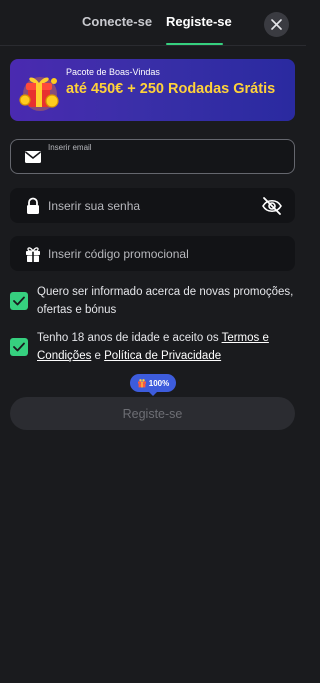 This screenshot has width=320, height=683. Describe the element at coordinates (98, 356) in the screenshot. I see `age-terms-text-mid: e` at that location.